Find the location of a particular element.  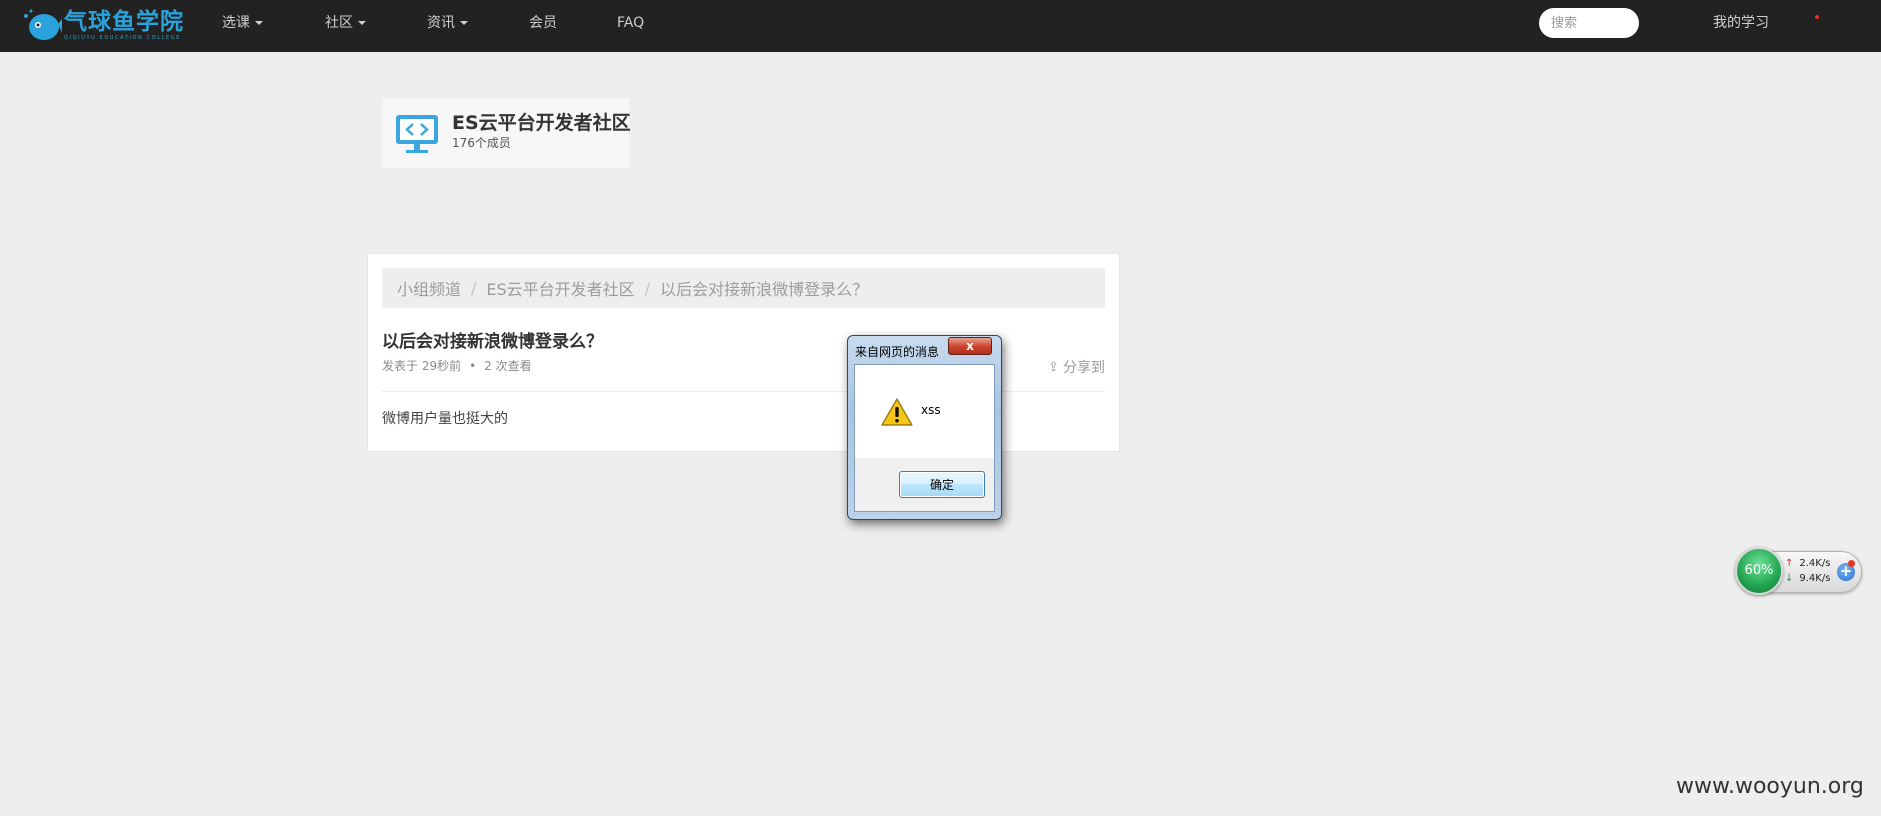

share-icon: ⇪ is located at coordinates (1053, 367).